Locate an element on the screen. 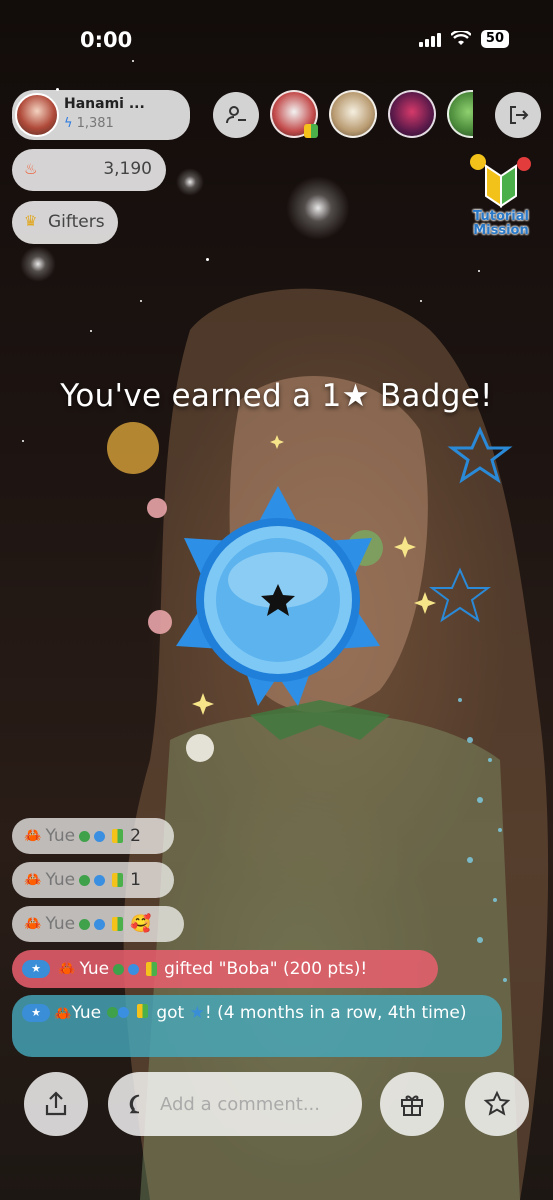  gift-icon is located at coordinates (412, 1105).